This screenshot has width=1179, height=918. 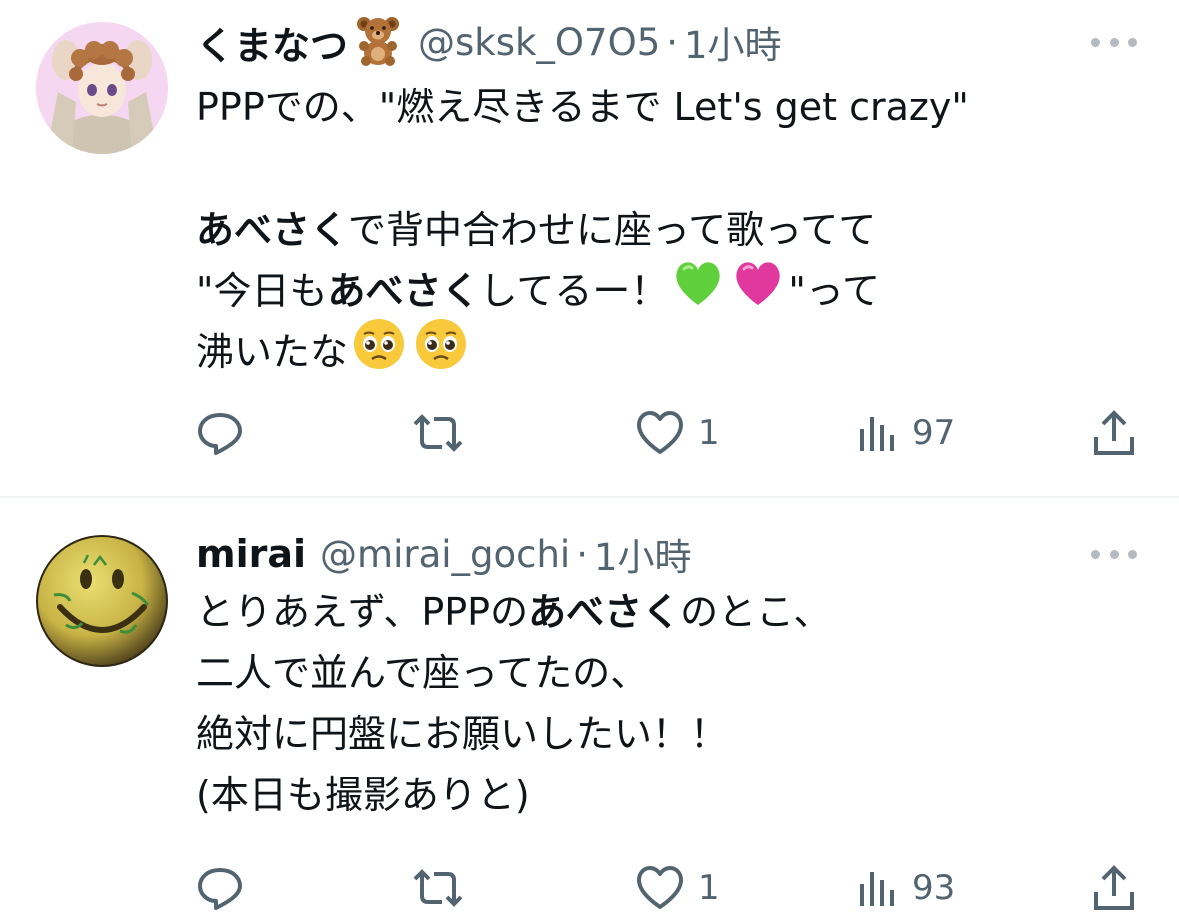 What do you see at coordinates (906, 888) in the screenshot?
I see `views-button: 93` at bounding box center [906, 888].